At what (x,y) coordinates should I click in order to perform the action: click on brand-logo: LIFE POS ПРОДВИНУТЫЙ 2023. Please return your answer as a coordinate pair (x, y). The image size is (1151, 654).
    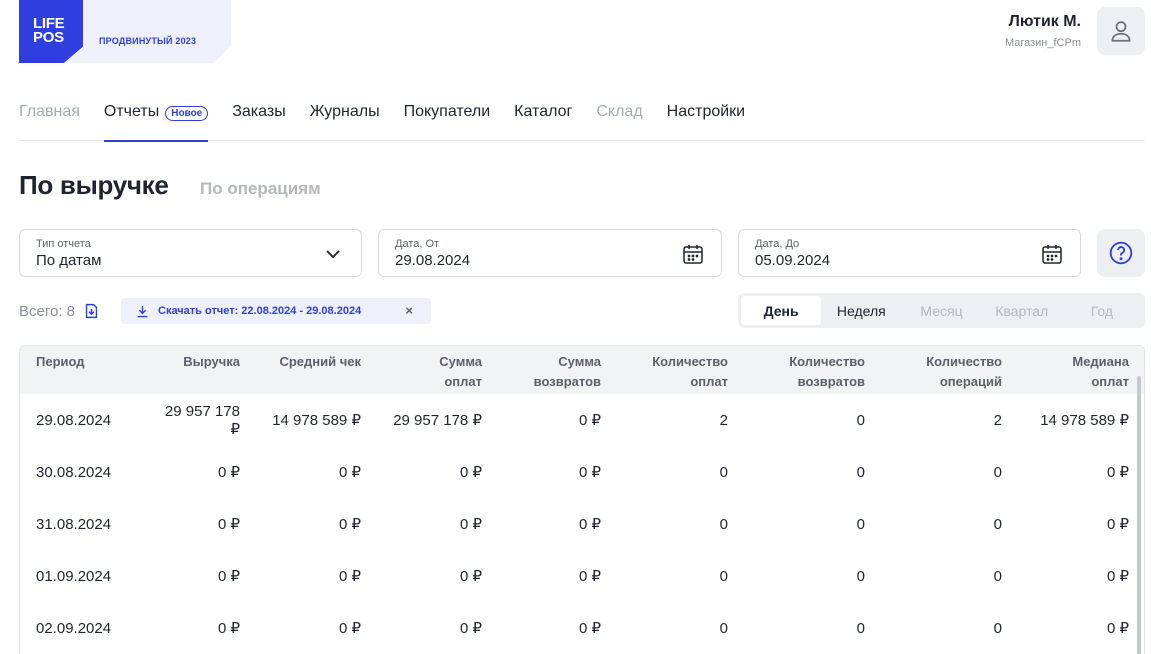
    Looking at the image, I should click on (125, 31).